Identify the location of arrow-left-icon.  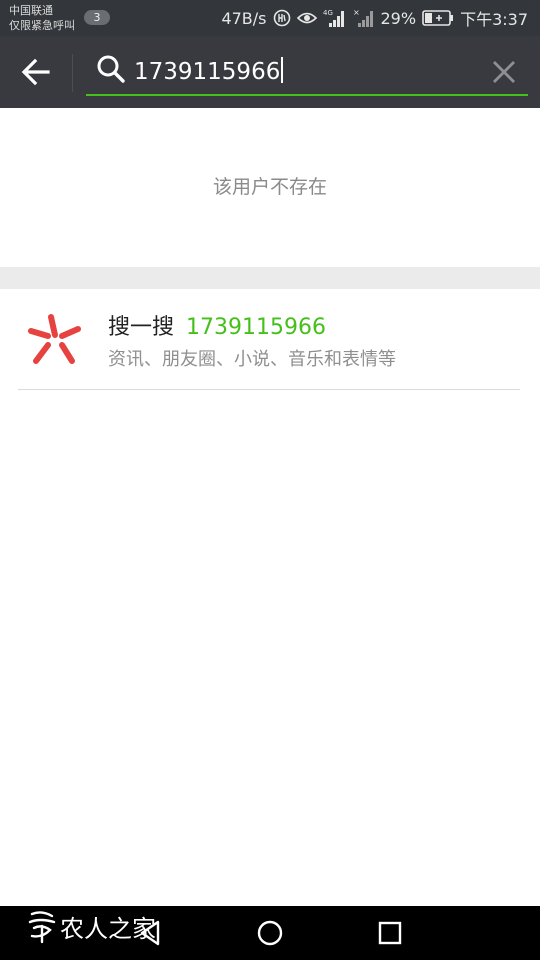
(35, 72).